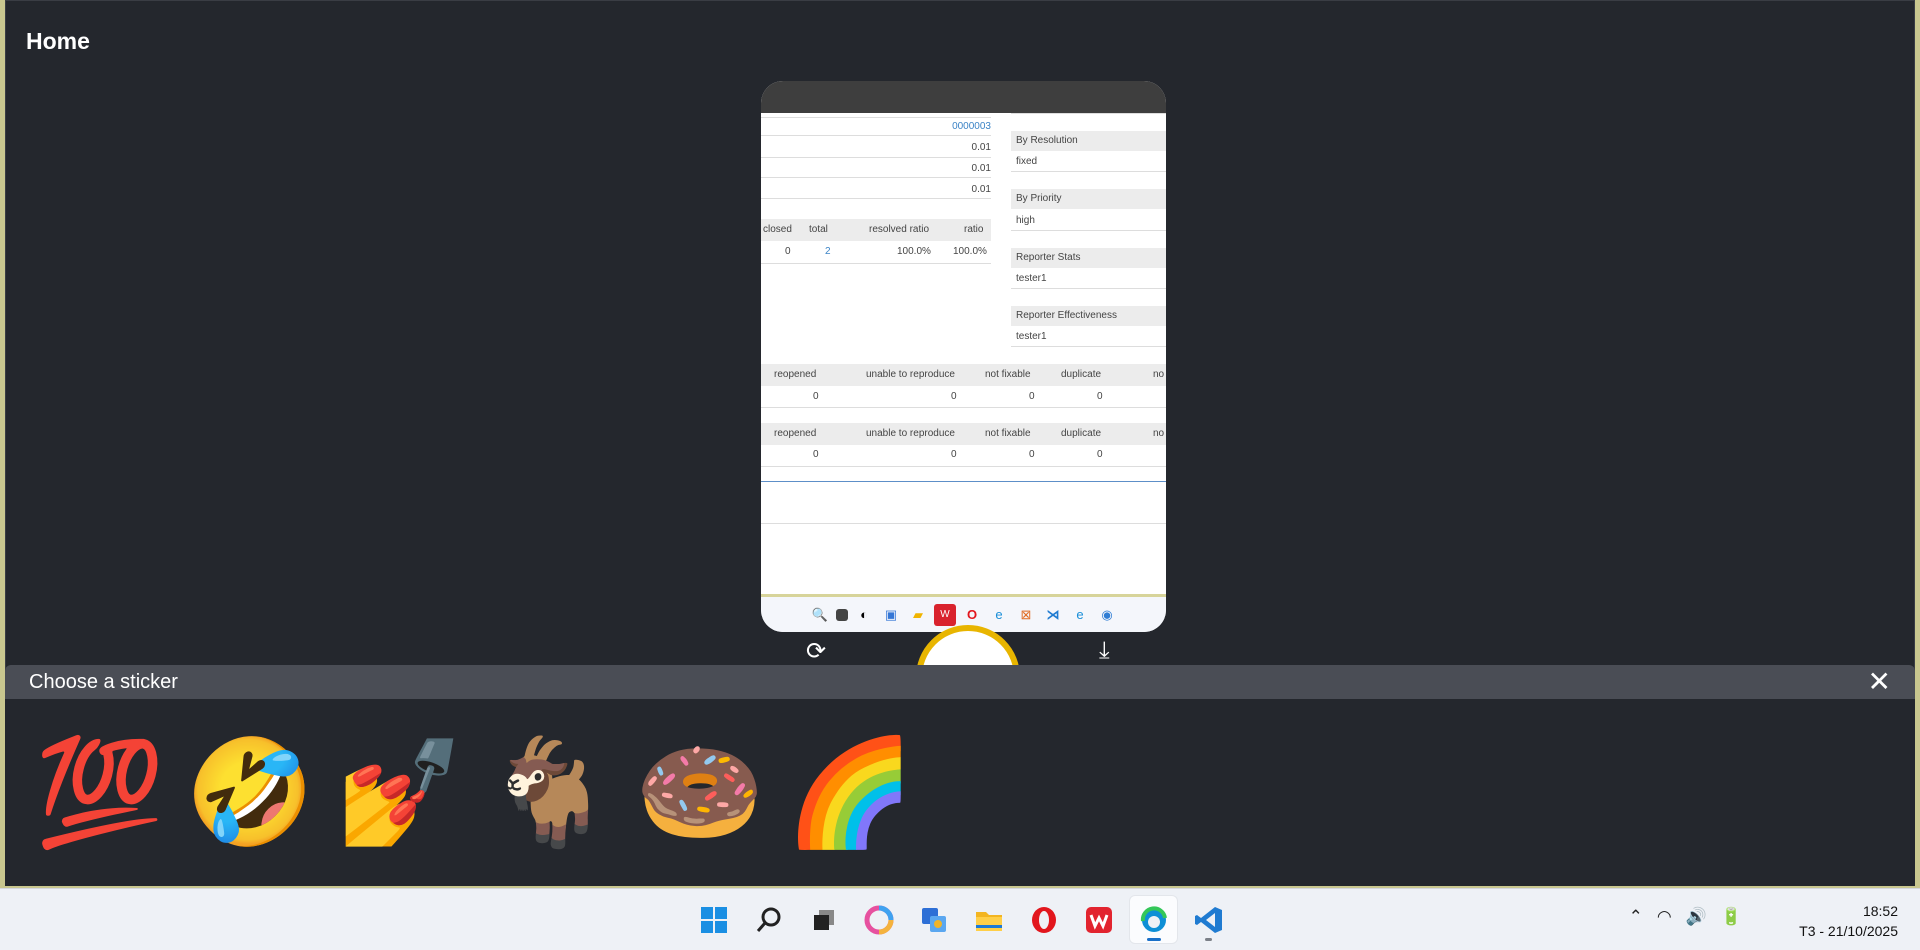 This screenshot has height=950, width=1920. Describe the element at coordinates (768, 919) in the screenshot. I see `search-icon` at that location.